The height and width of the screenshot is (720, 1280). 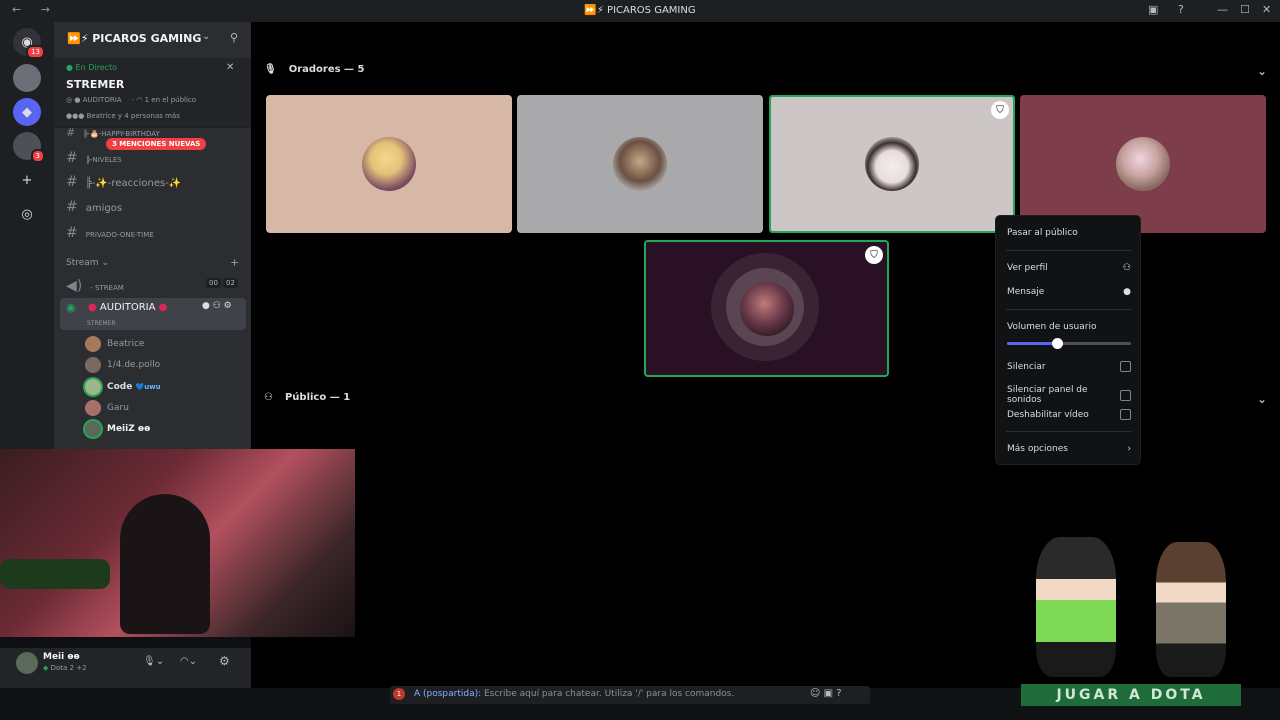 I want to click on auditoria-subtitle: STREMER, so click(x=101, y=323).